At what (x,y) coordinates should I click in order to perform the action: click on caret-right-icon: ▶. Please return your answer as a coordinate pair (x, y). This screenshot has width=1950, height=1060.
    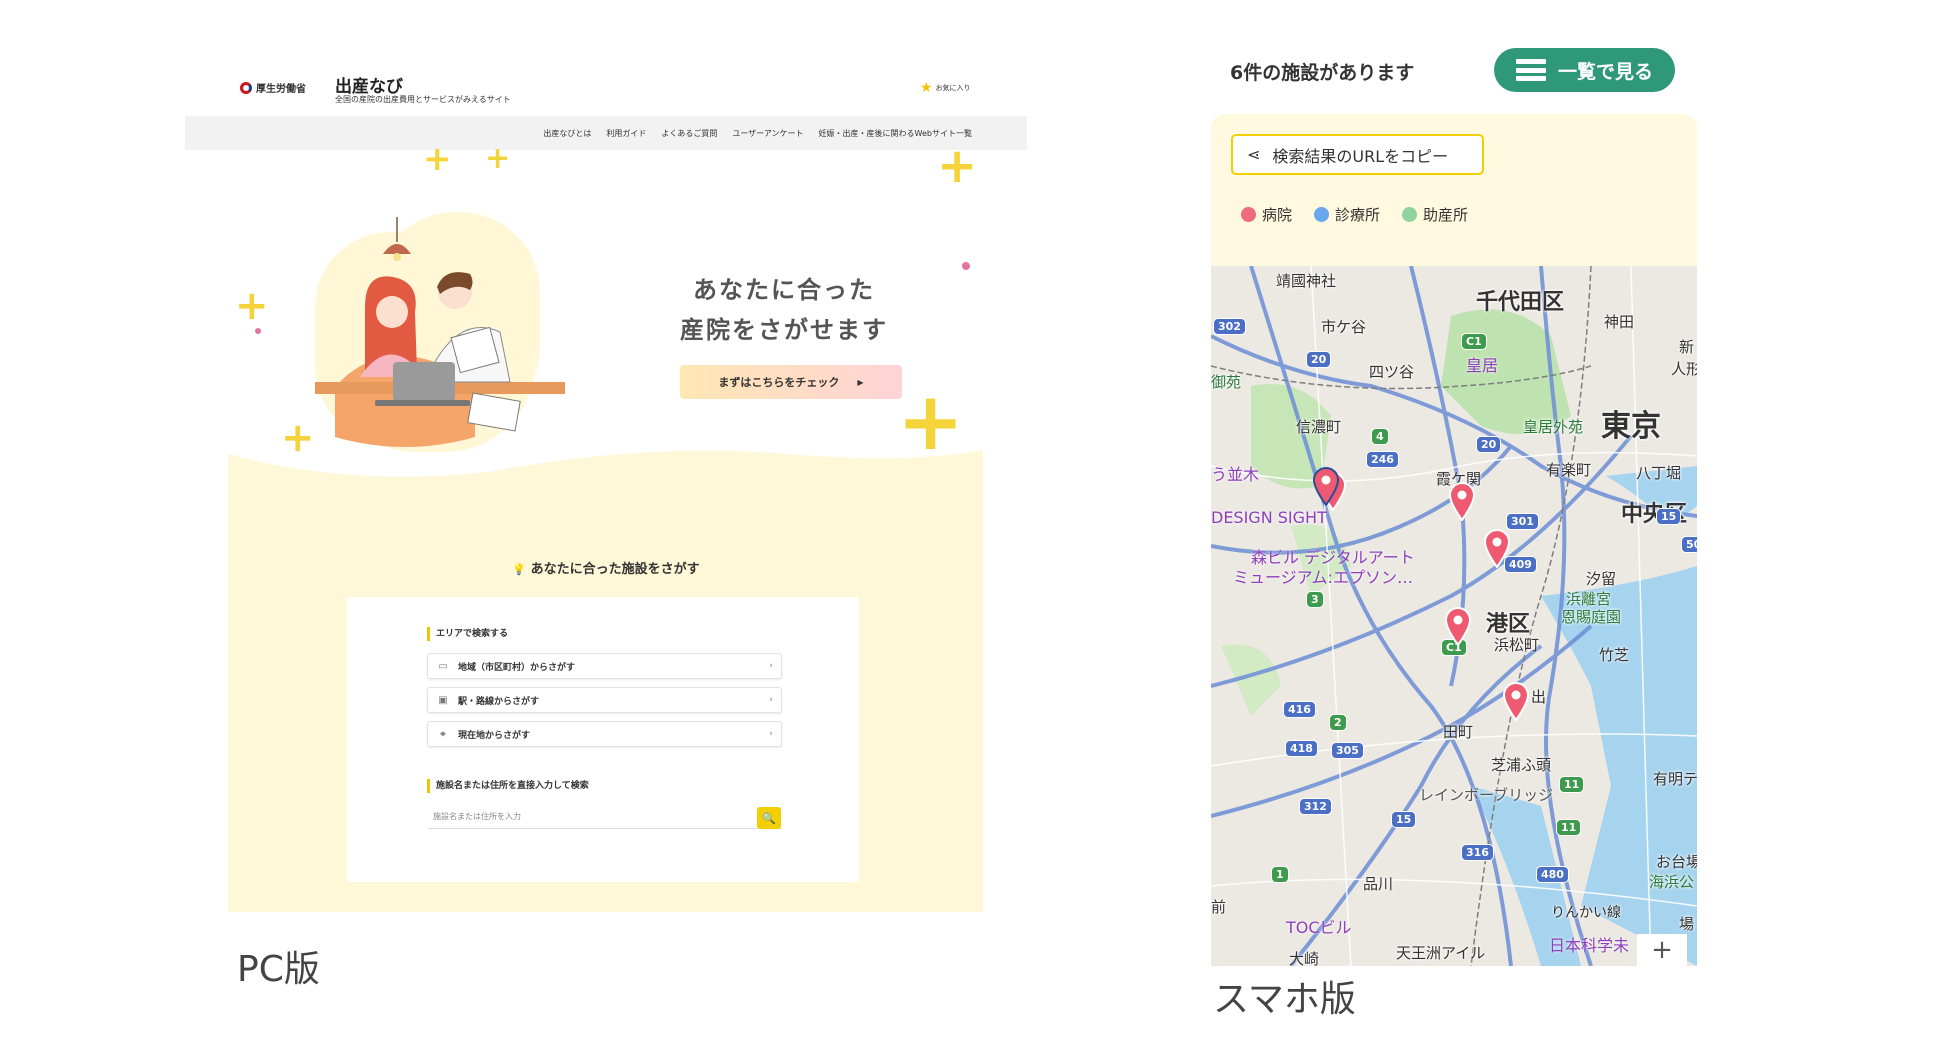
    Looking at the image, I should click on (860, 382).